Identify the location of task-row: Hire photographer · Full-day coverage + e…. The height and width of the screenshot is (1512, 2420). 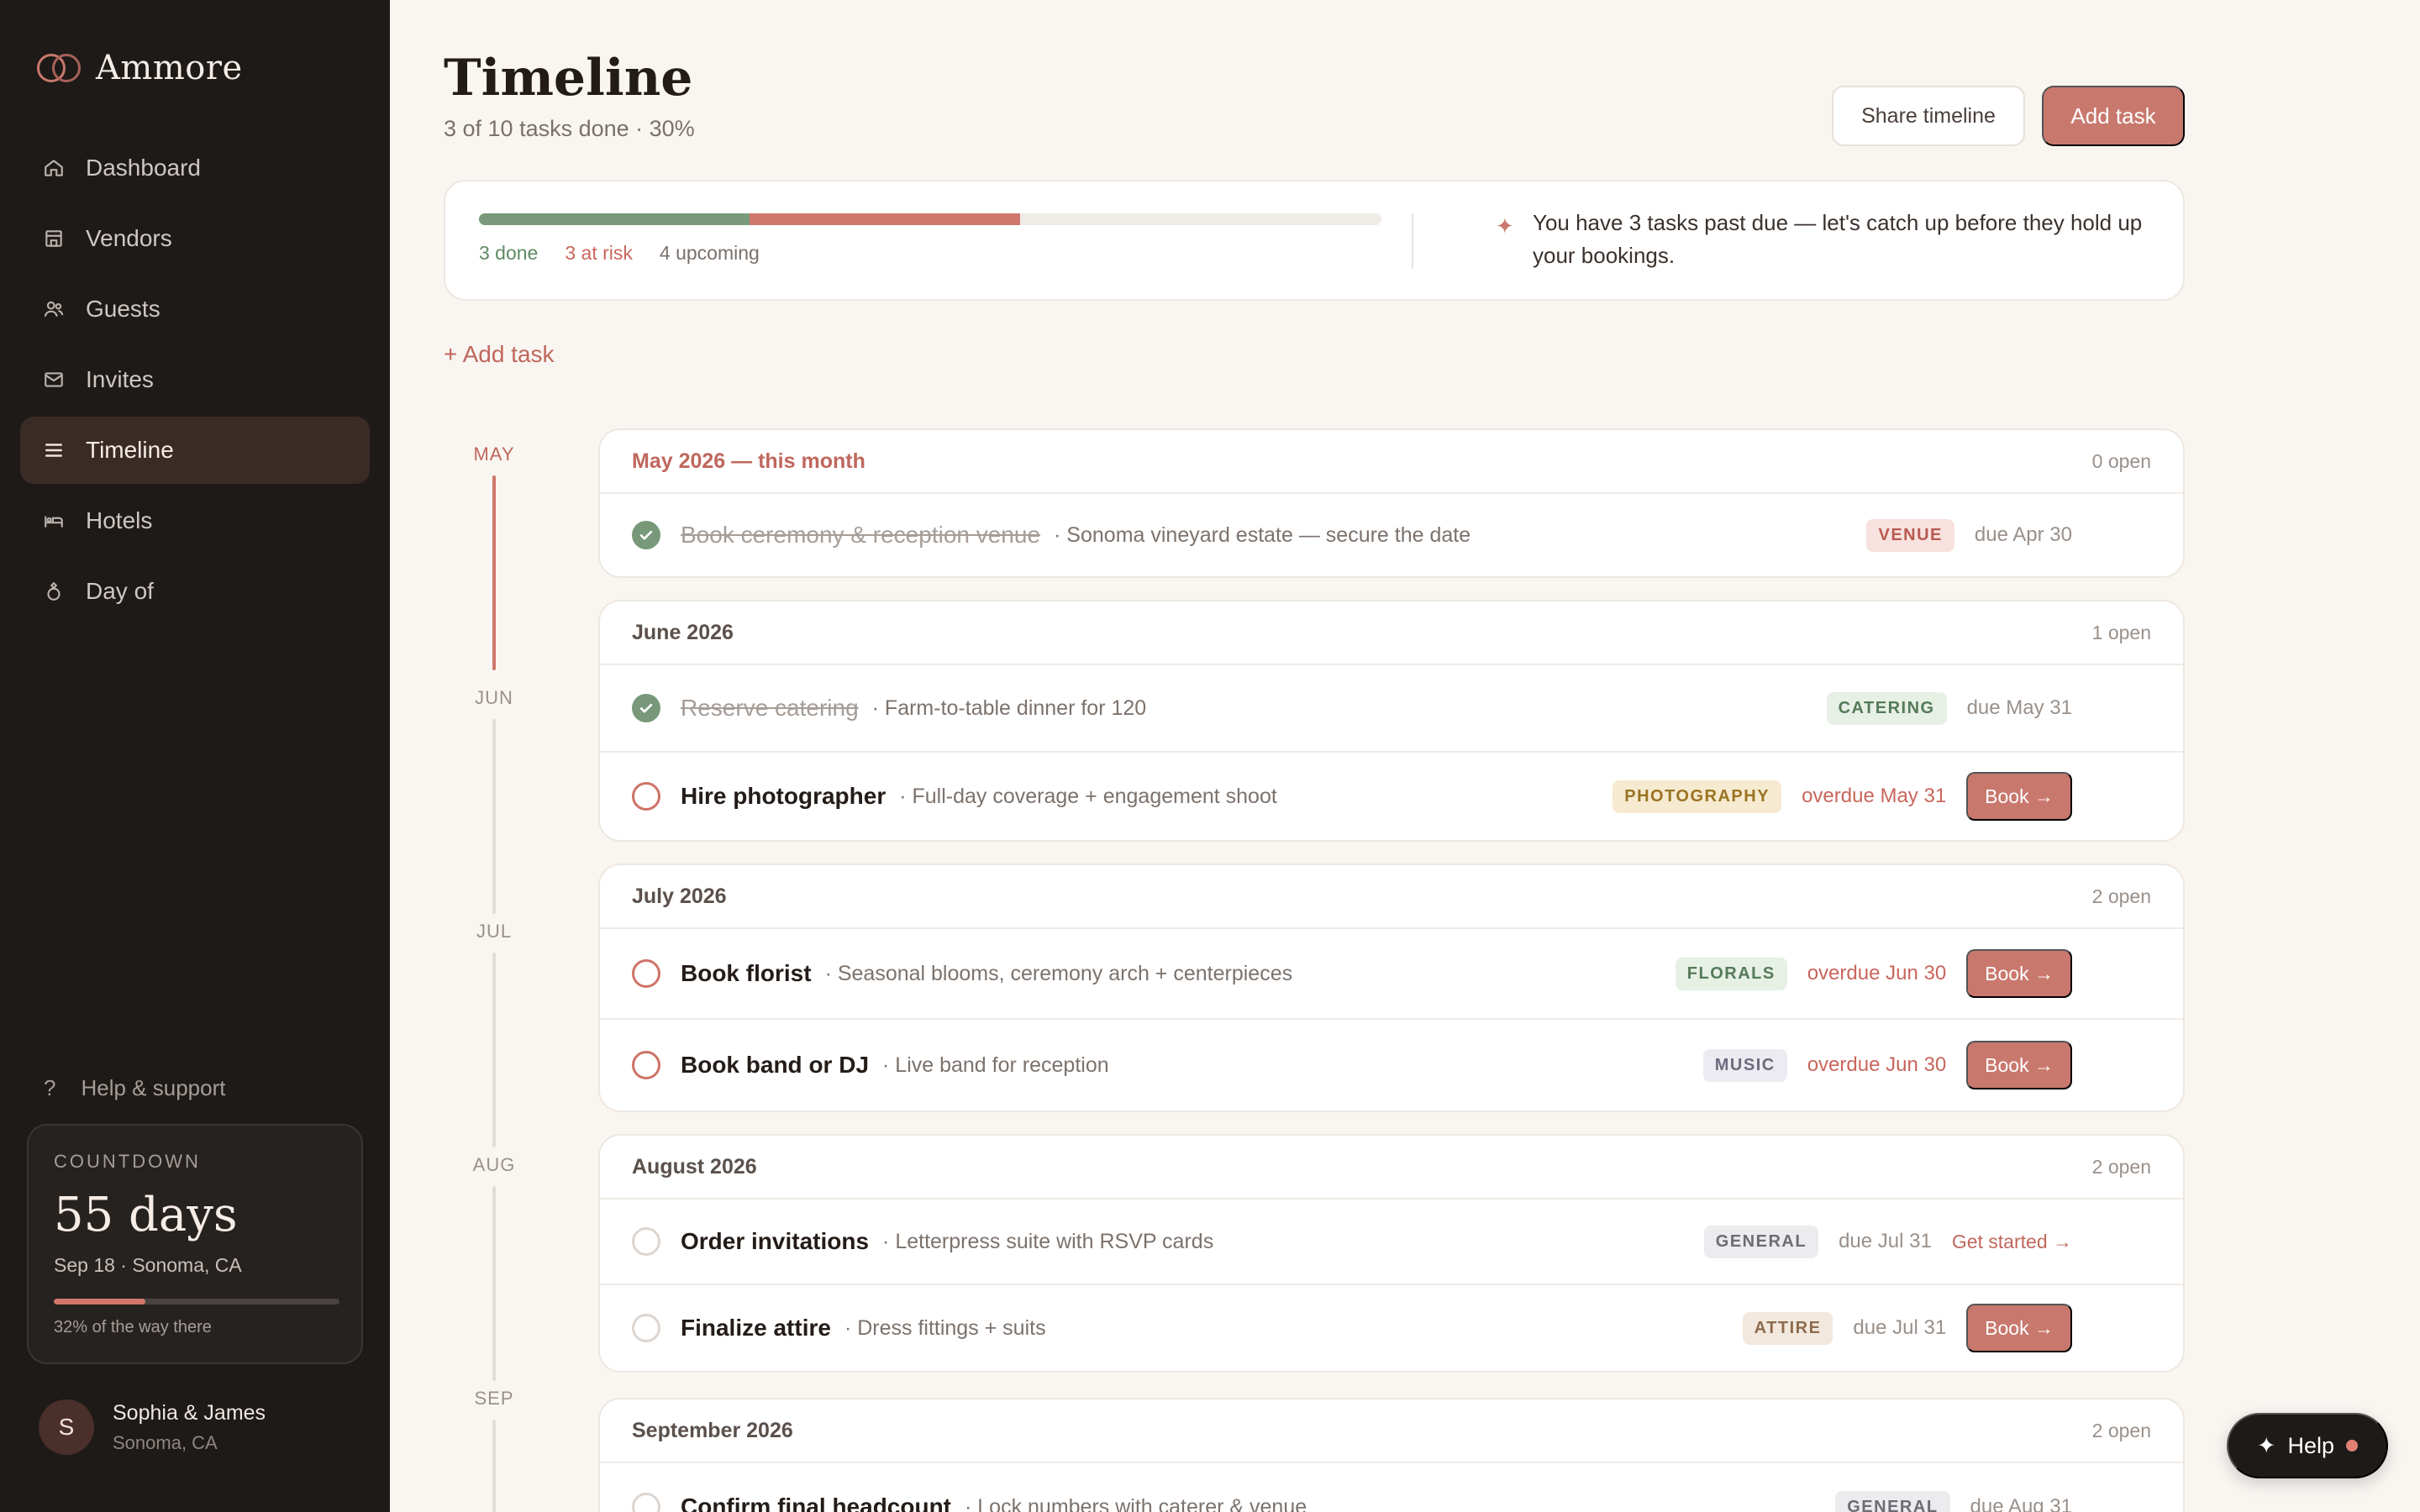
(1391, 796).